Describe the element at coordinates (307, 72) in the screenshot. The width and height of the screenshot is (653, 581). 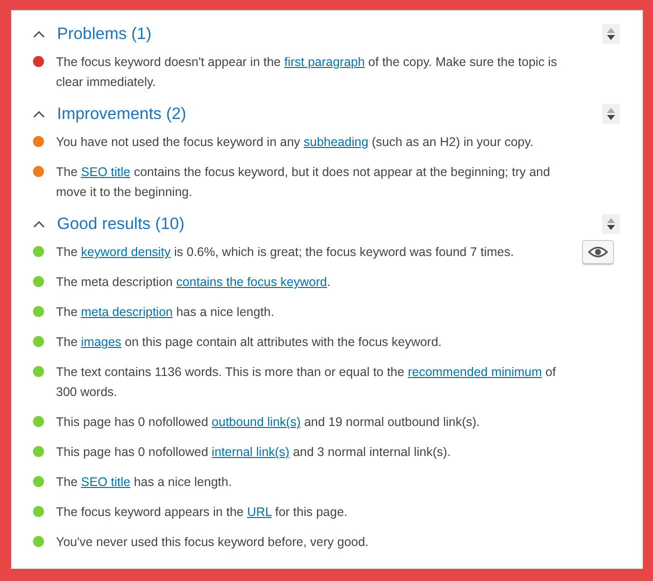
I see `result-text: The focus keyword doesn't appear in the first paragraph of the copy. Make sure the topic is clear immediately.` at that location.